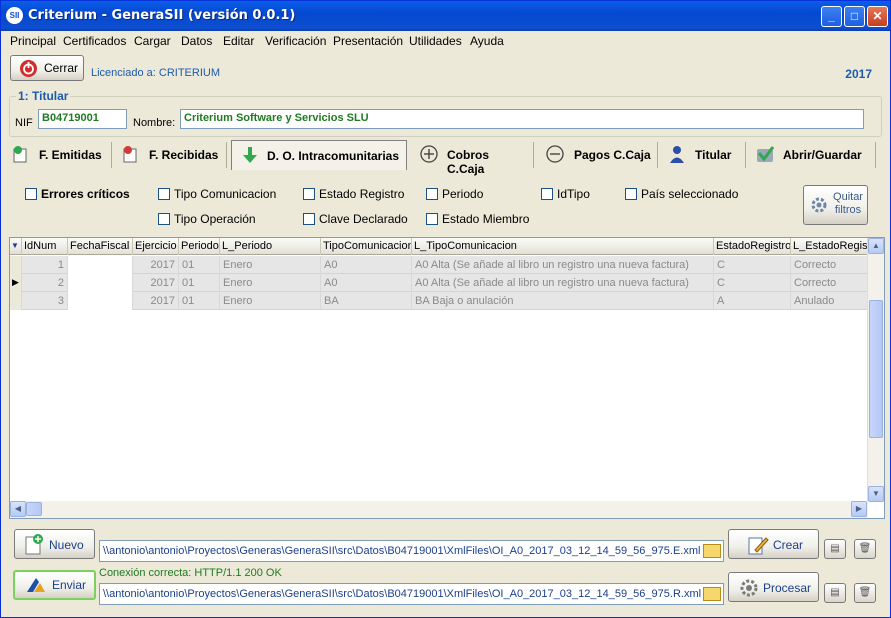  I want to click on scroll-right-icon: ▶, so click(859, 509).